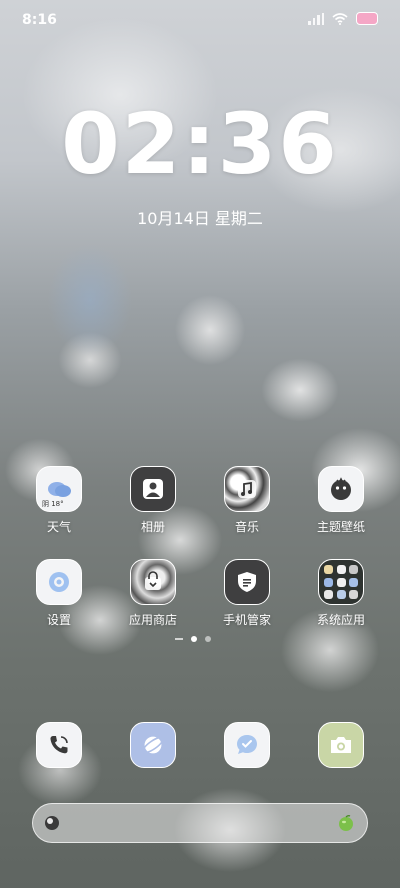  Describe the element at coordinates (58, 620) in the screenshot. I see `app-label-settings: 设置` at that location.